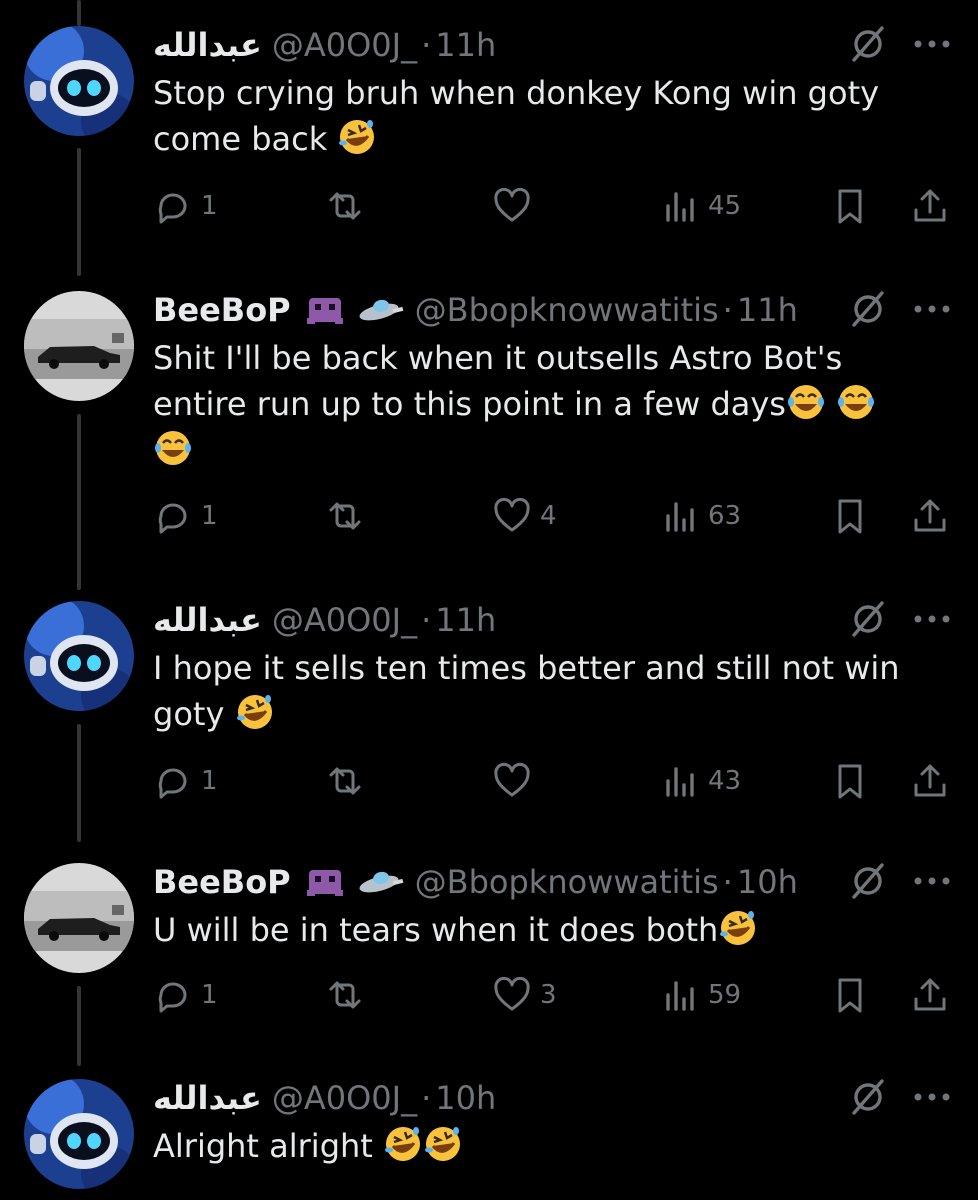 This screenshot has width=978, height=1200. I want to click on tweet-text: Alright alright, so click(548, 1146).